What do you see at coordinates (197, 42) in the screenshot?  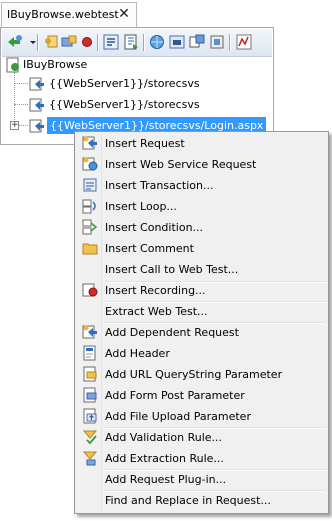 I see `extract-icon` at bounding box center [197, 42].